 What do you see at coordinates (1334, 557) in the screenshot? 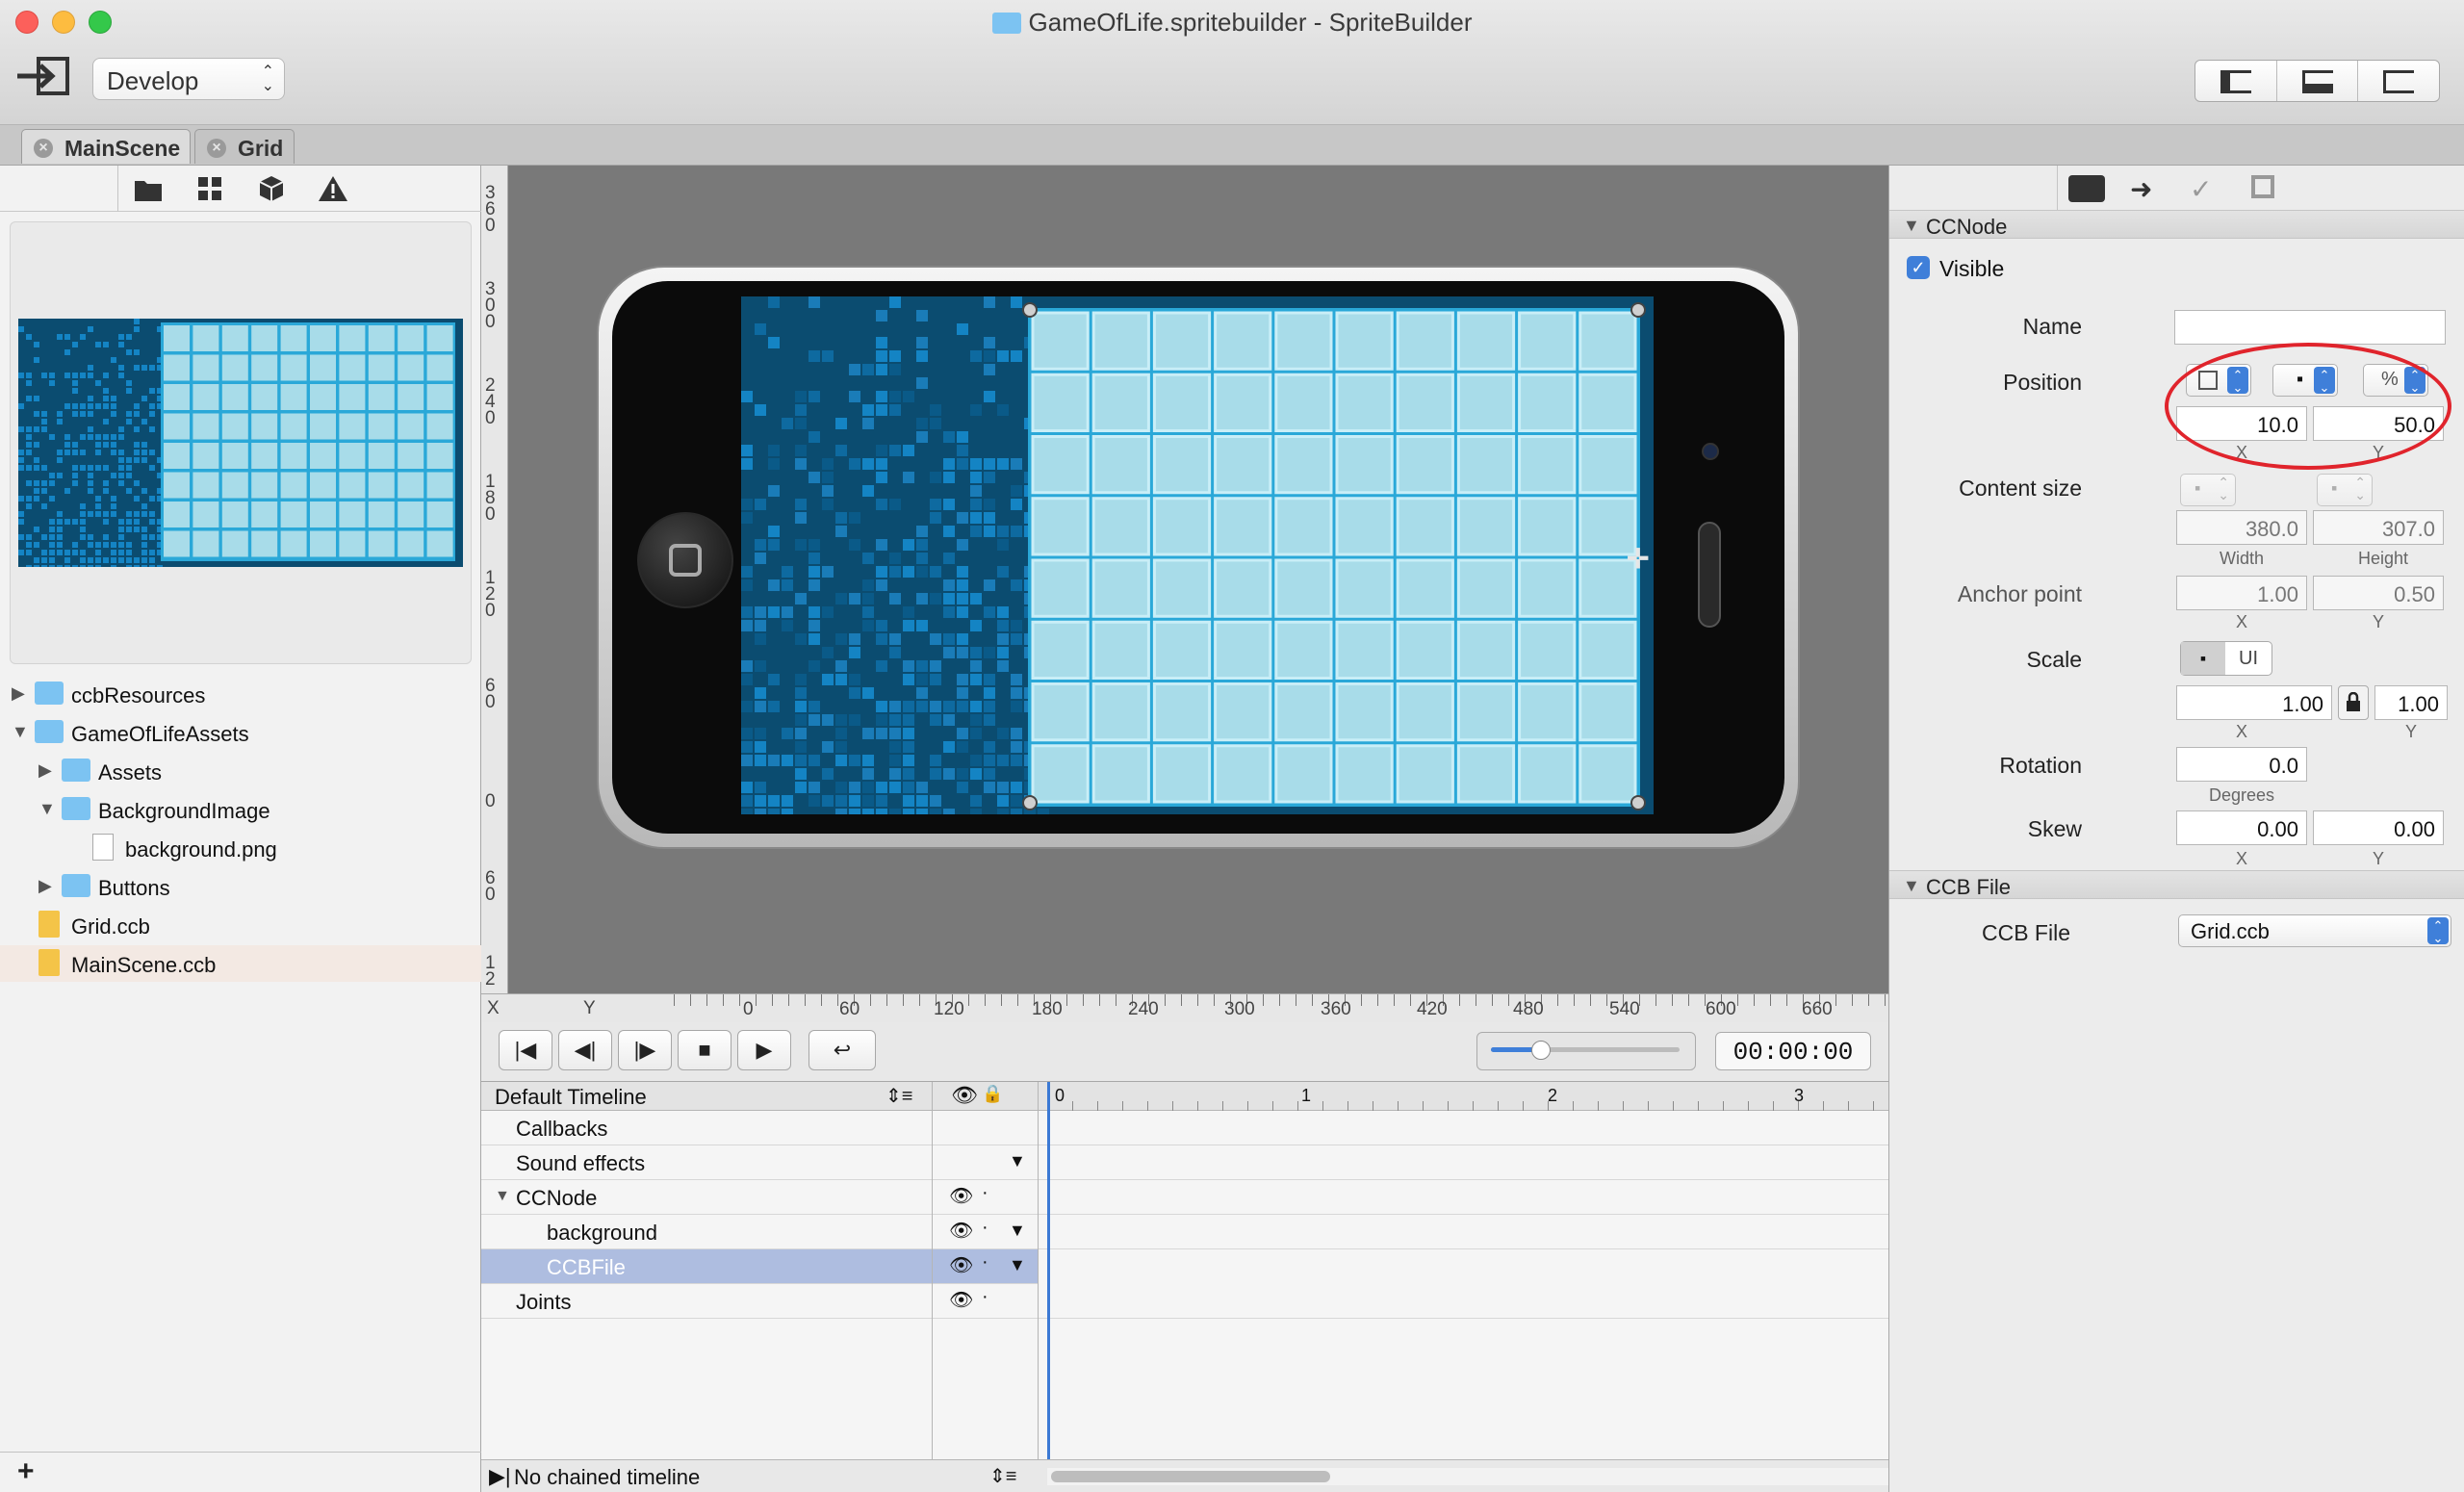
I see `grid-sprite` at bounding box center [1334, 557].